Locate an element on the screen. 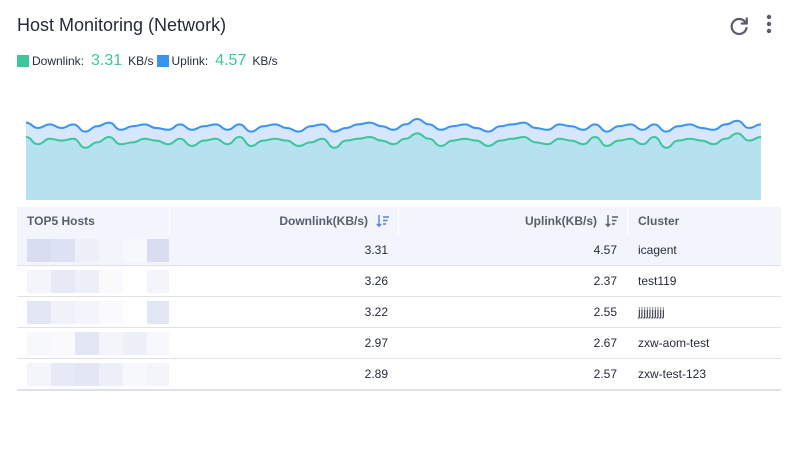  cluster-cell: icagent is located at coordinates (657, 250).